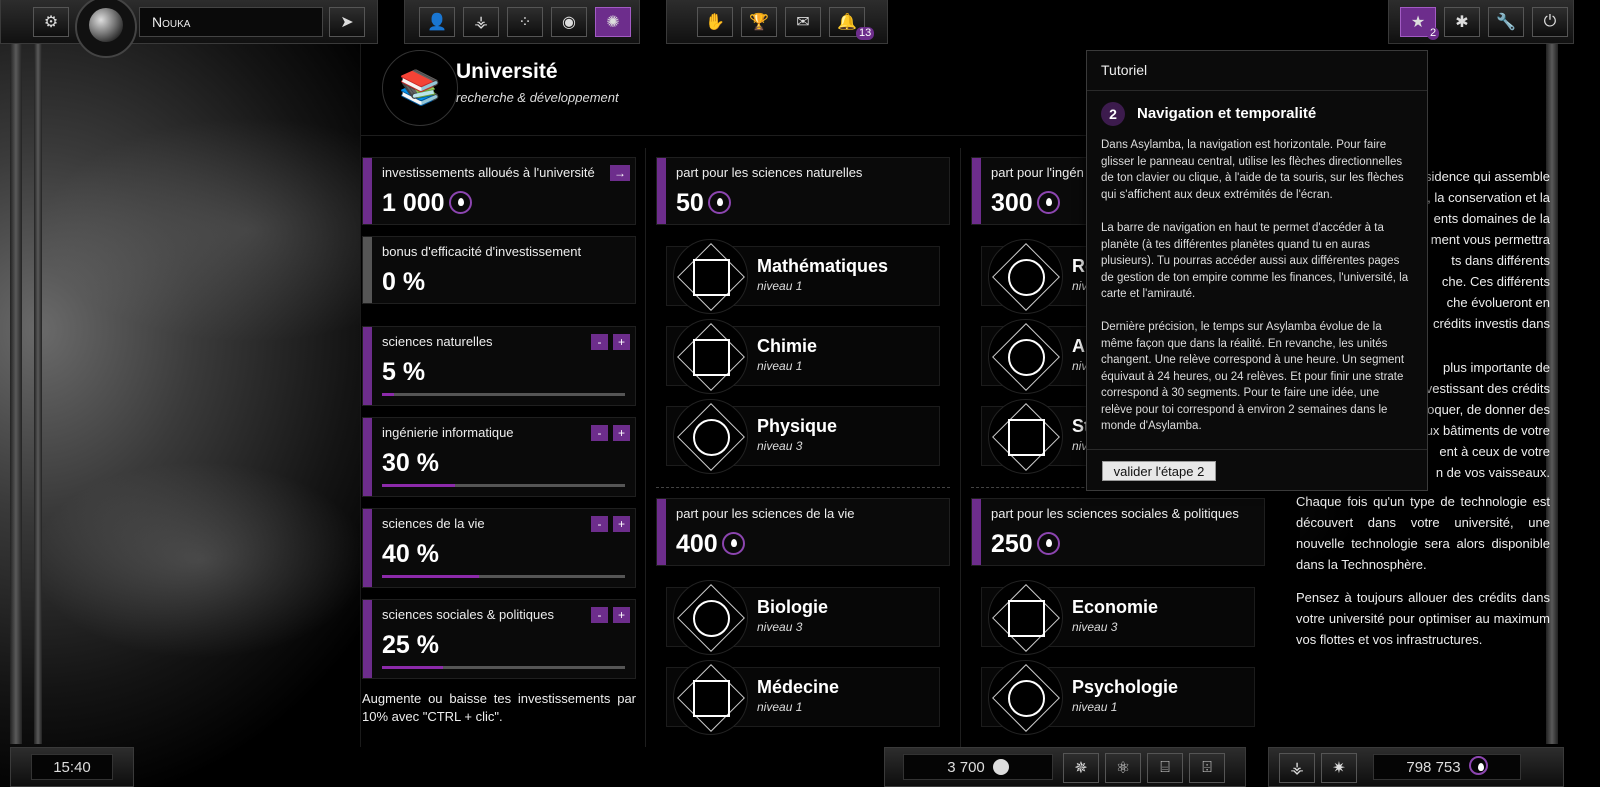 This screenshot has height=787, width=1600. I want to click on tech-economy: Economie niveau 3, so click(1118, 617).